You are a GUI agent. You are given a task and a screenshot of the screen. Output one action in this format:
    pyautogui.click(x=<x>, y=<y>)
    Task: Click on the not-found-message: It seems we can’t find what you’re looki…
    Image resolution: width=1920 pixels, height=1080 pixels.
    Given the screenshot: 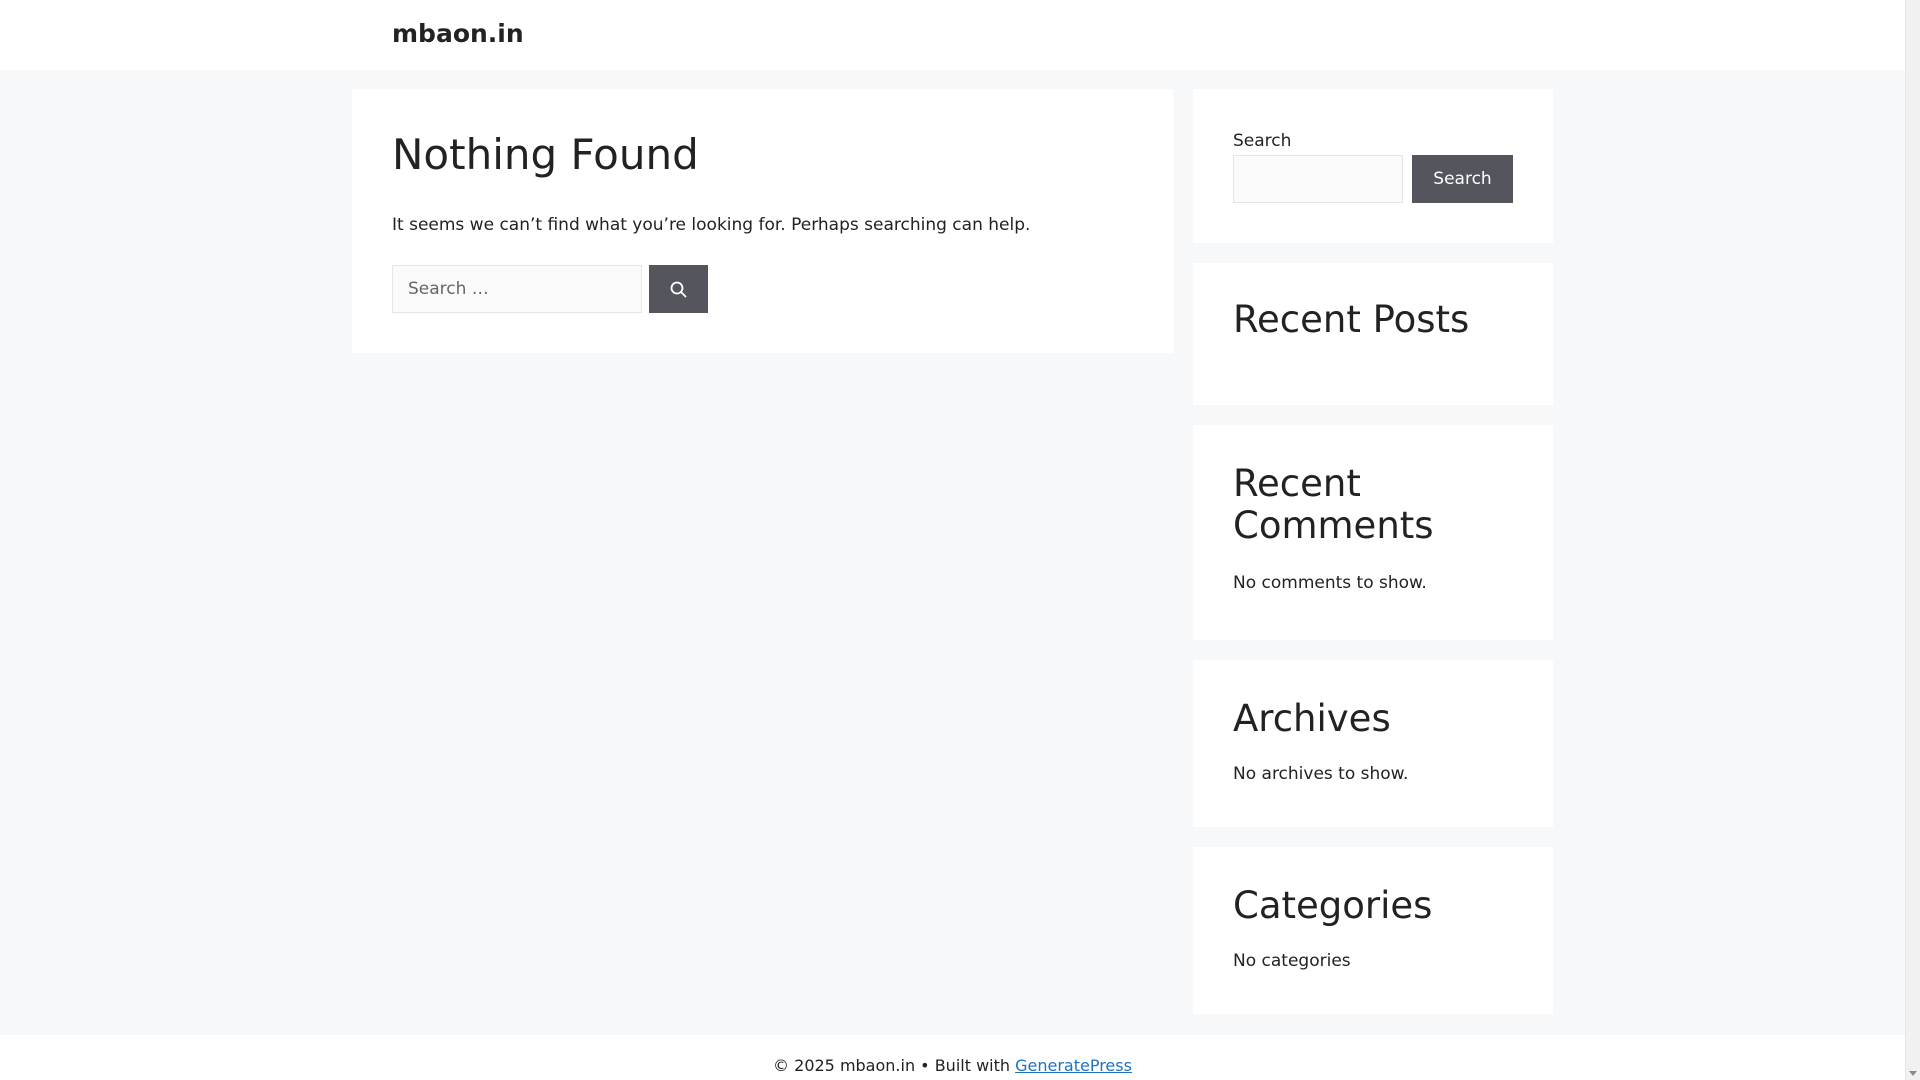 What is the action you would take?
    pyautogui.click(x=711, y=225)
    